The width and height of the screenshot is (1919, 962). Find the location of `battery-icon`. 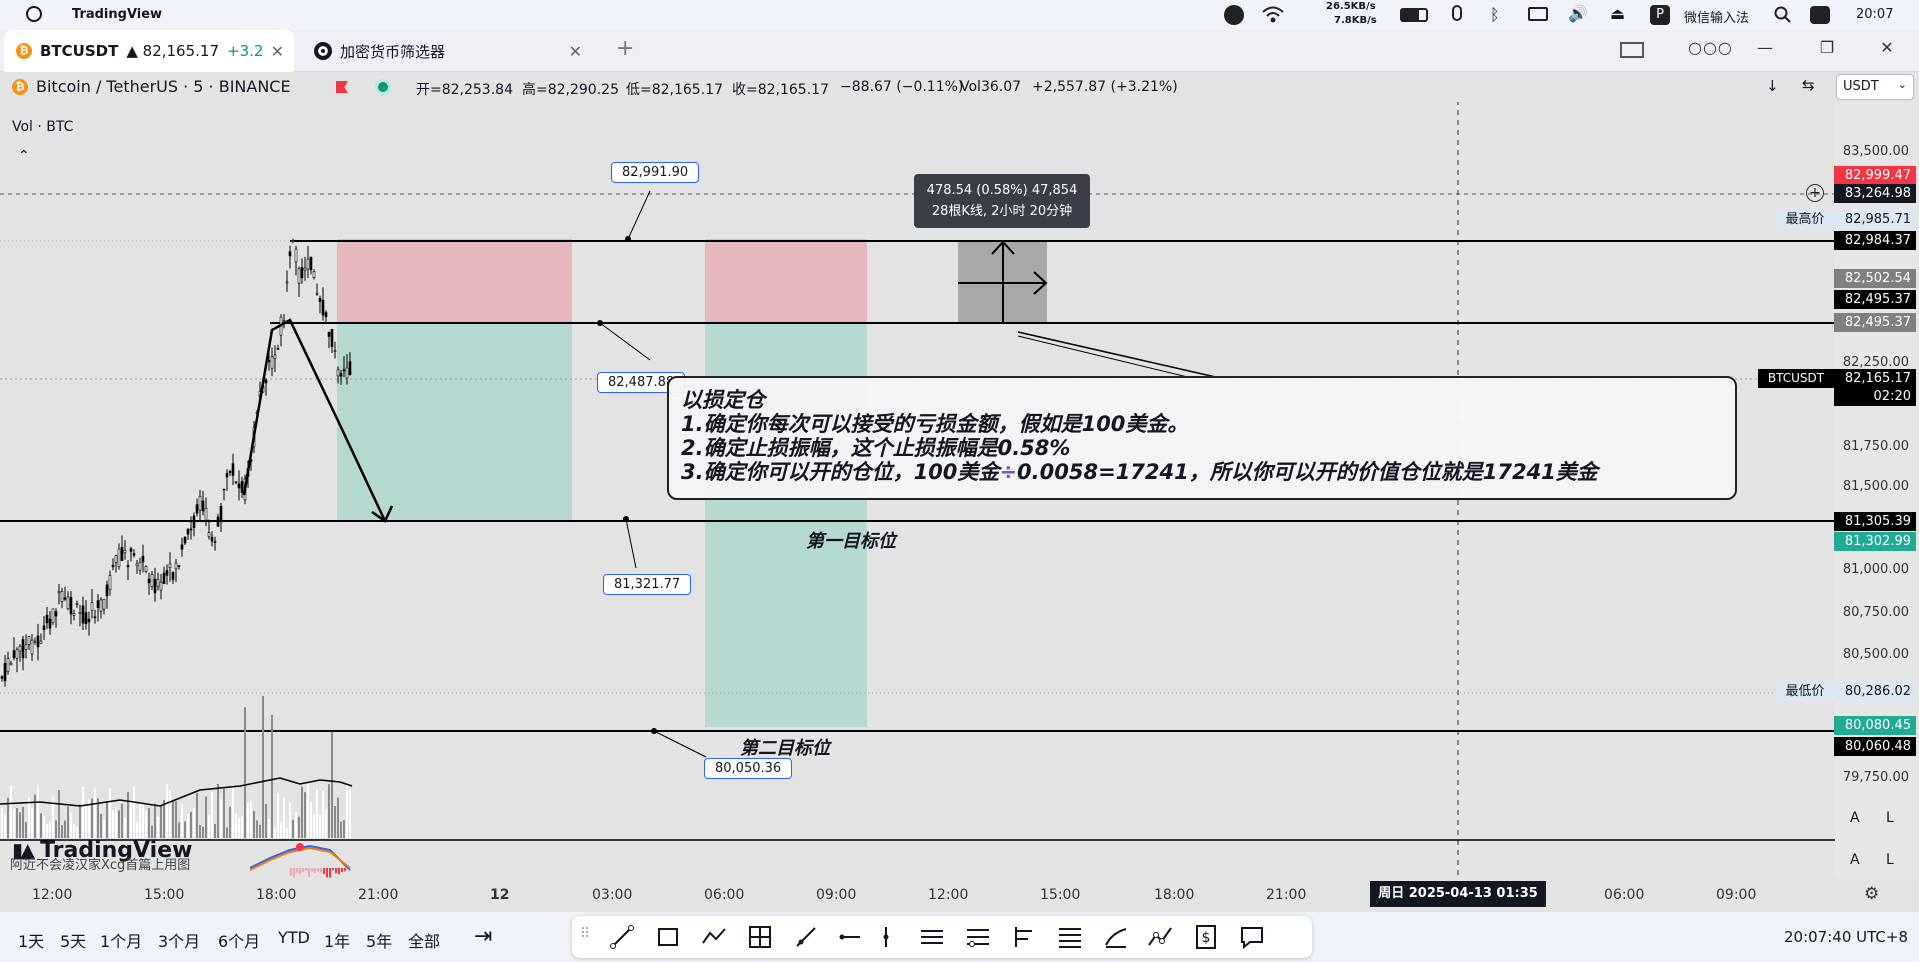

battery-icon is located at coordinates (1414, 15).